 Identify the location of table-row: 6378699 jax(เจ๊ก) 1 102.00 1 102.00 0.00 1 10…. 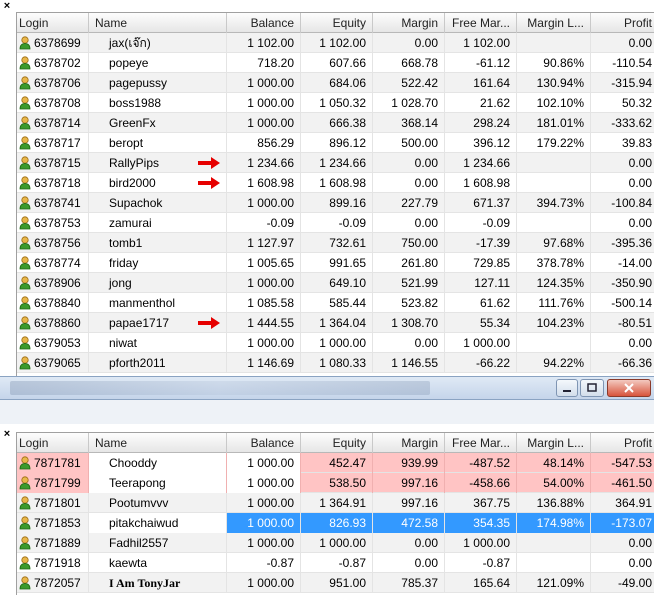
(335, 43).